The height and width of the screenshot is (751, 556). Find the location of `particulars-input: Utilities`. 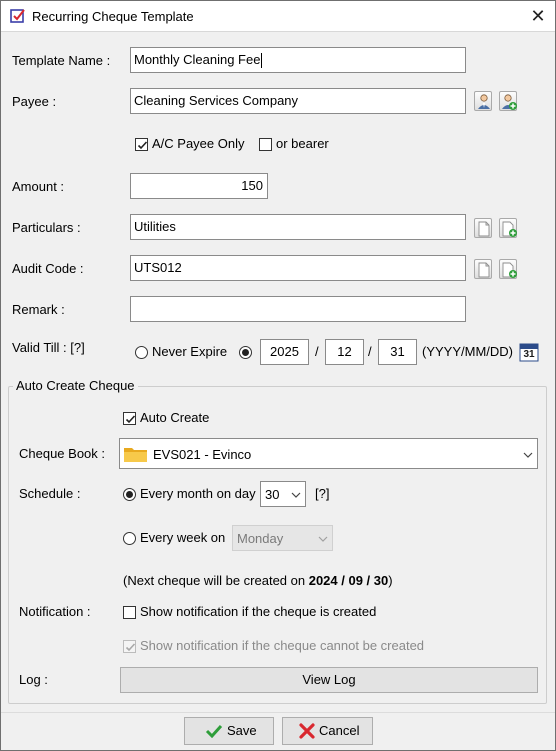

particulars-input: Utilities is located at coordinates (298, 227).